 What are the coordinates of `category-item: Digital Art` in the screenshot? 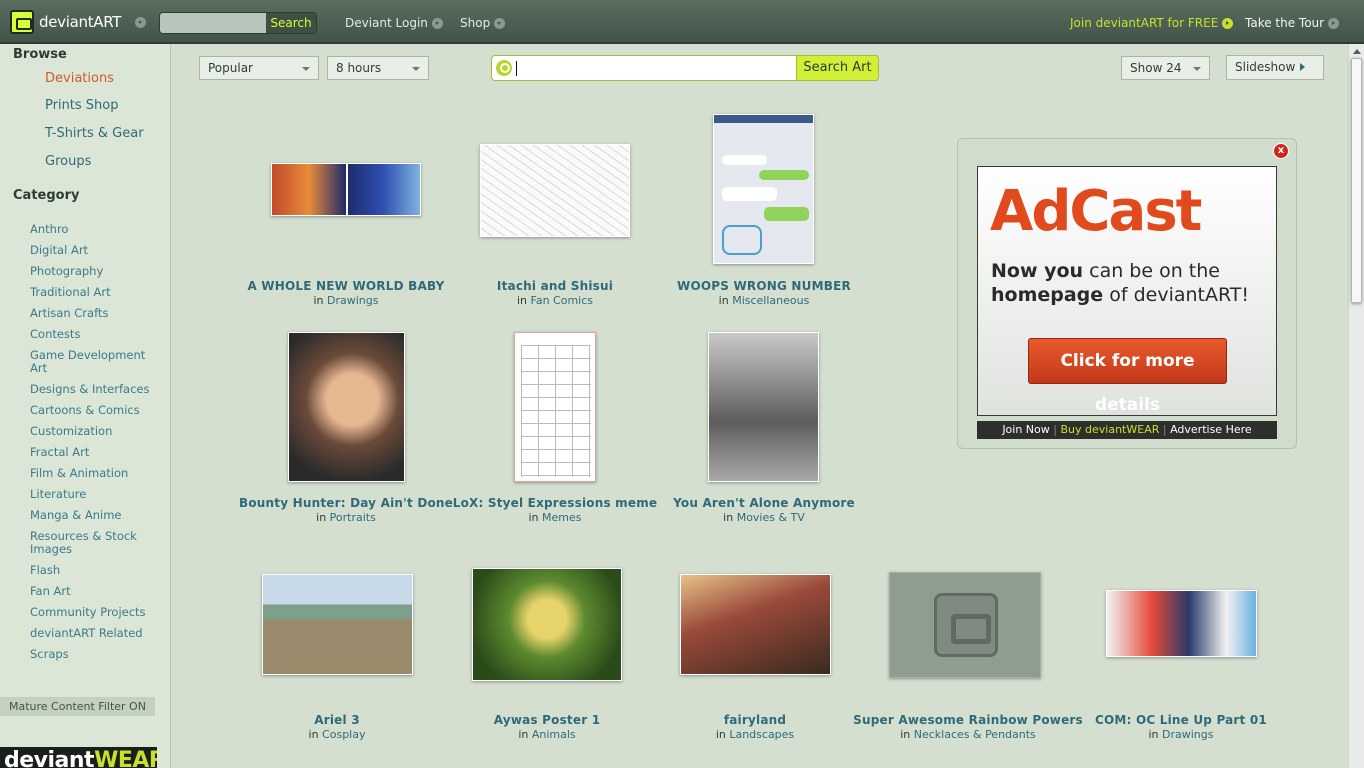 It's located at (95, 250).